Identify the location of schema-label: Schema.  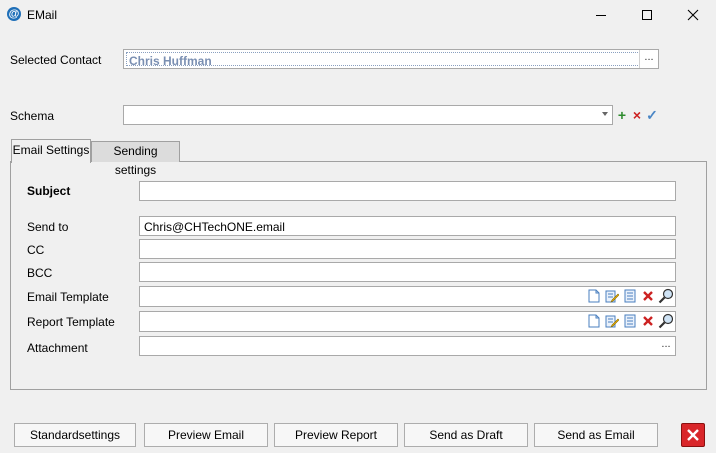
(32, 116).